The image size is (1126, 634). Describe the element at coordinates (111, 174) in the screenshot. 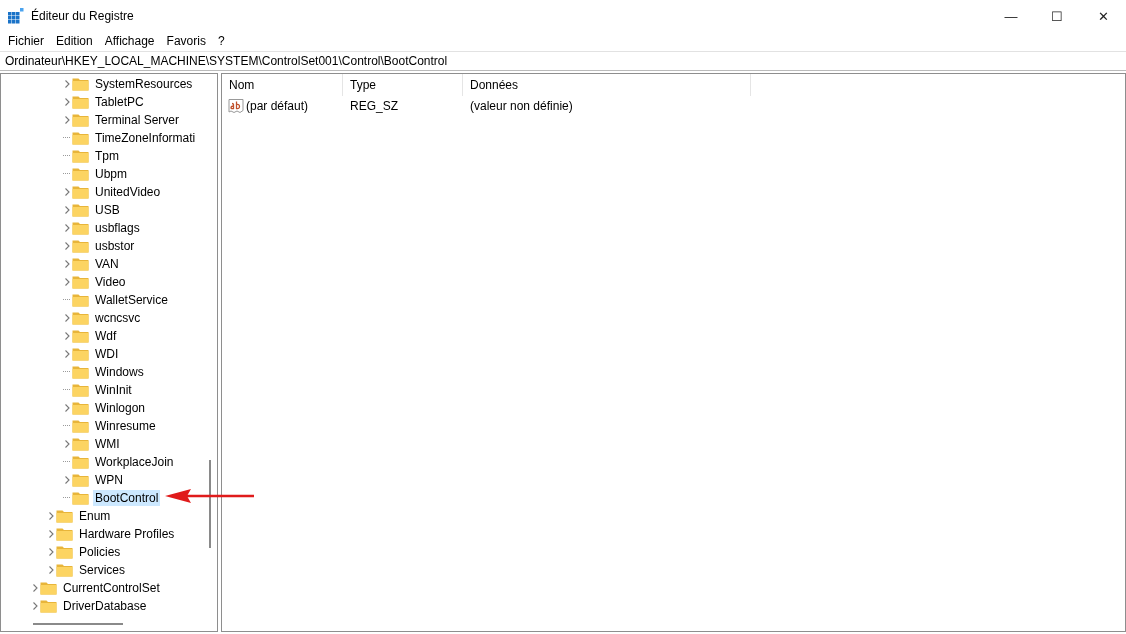

I see `tree-item: Ubpm` at that location.